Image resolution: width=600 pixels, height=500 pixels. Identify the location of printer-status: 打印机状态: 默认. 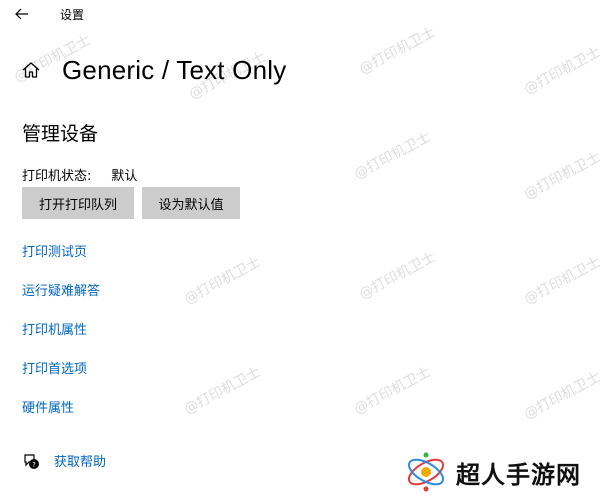
(79, 174).